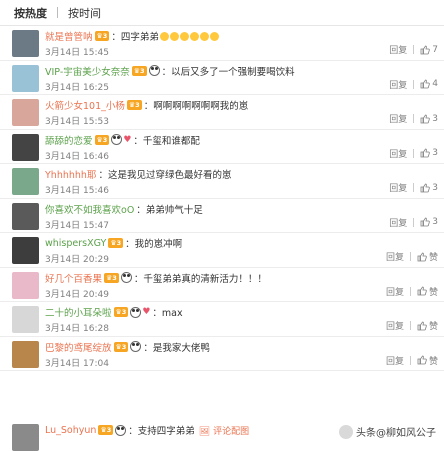 Image resolution: width=444 pixels, height=451 pixels. What do you see at coordinates (222, 354) in the screenshot?
I see `list-item: 巴黎的鸢尾绽放 ♛3 ：是我家大佬鸭 3月14日 17:04 回复 赞` at bounding box center [222, 354].